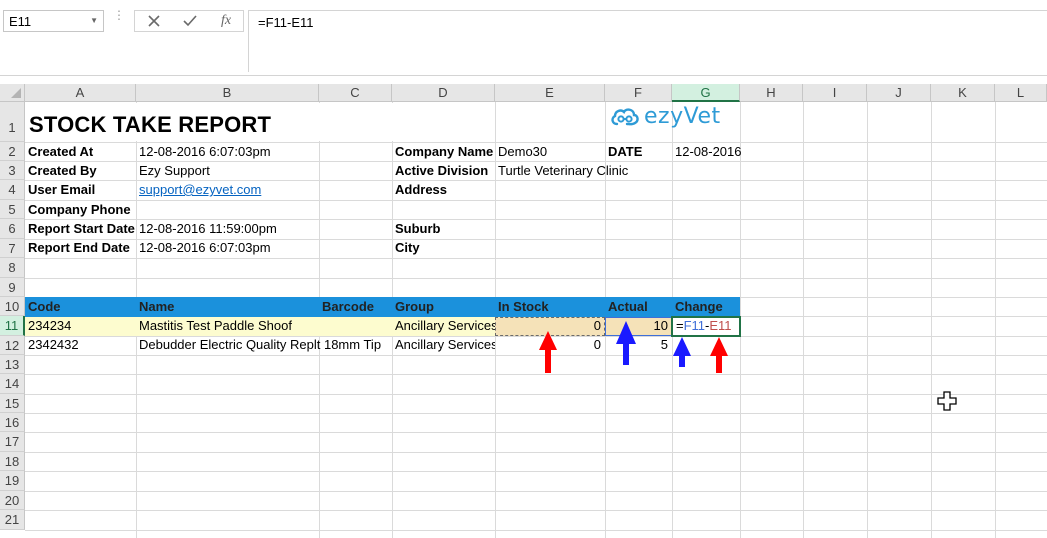 The height and width of the screenshot is (538, 1047). I want to click on column-header-i: I, so click(835, 93).